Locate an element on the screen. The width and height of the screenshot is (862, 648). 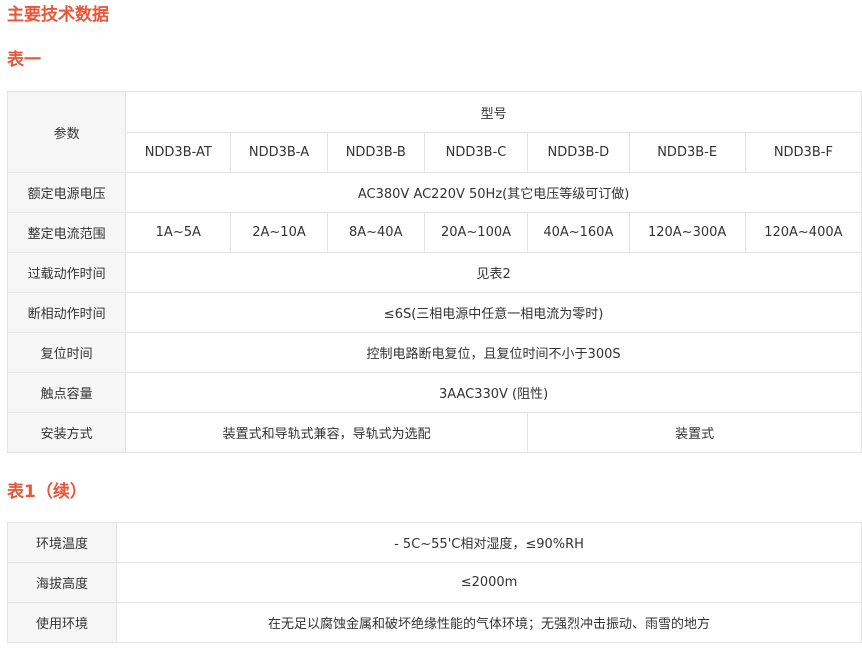
row-label: 环境温度 is located at coordinates (62, 542).